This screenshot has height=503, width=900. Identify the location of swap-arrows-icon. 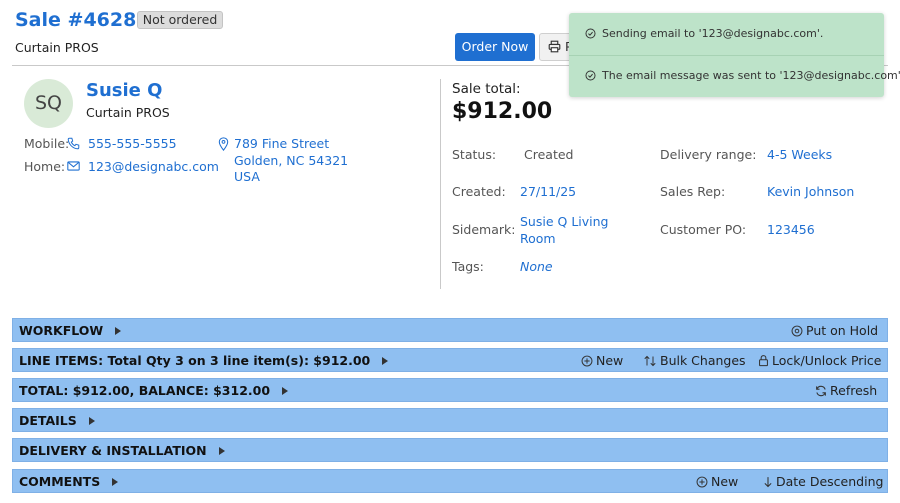
(650, 361).